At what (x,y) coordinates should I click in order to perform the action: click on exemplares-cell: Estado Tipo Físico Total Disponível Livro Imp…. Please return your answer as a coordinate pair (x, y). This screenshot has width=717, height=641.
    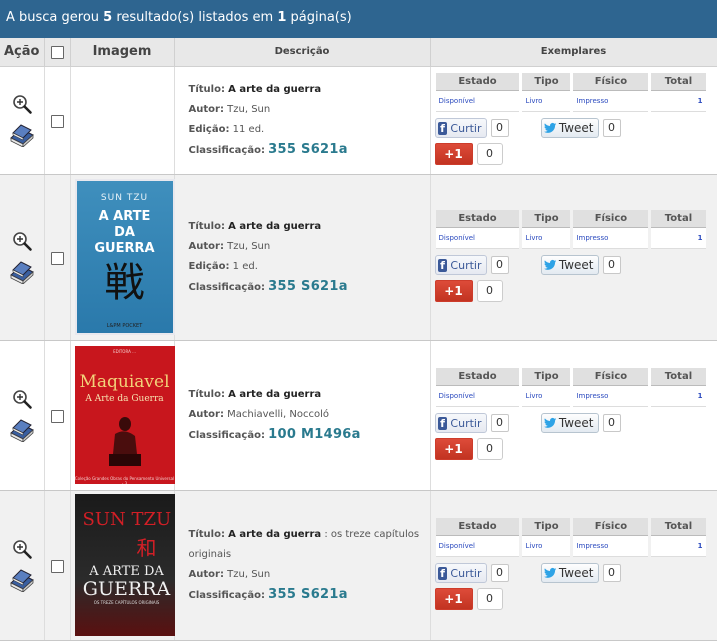
    Looking at the image, I should click on (573, 120).